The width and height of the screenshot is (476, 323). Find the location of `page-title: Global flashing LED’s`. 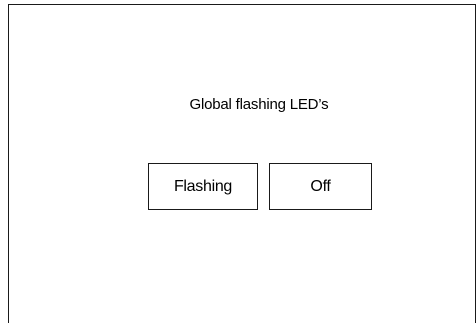

page-title: Global flashing LED’s is located at coordinates (259, 104).